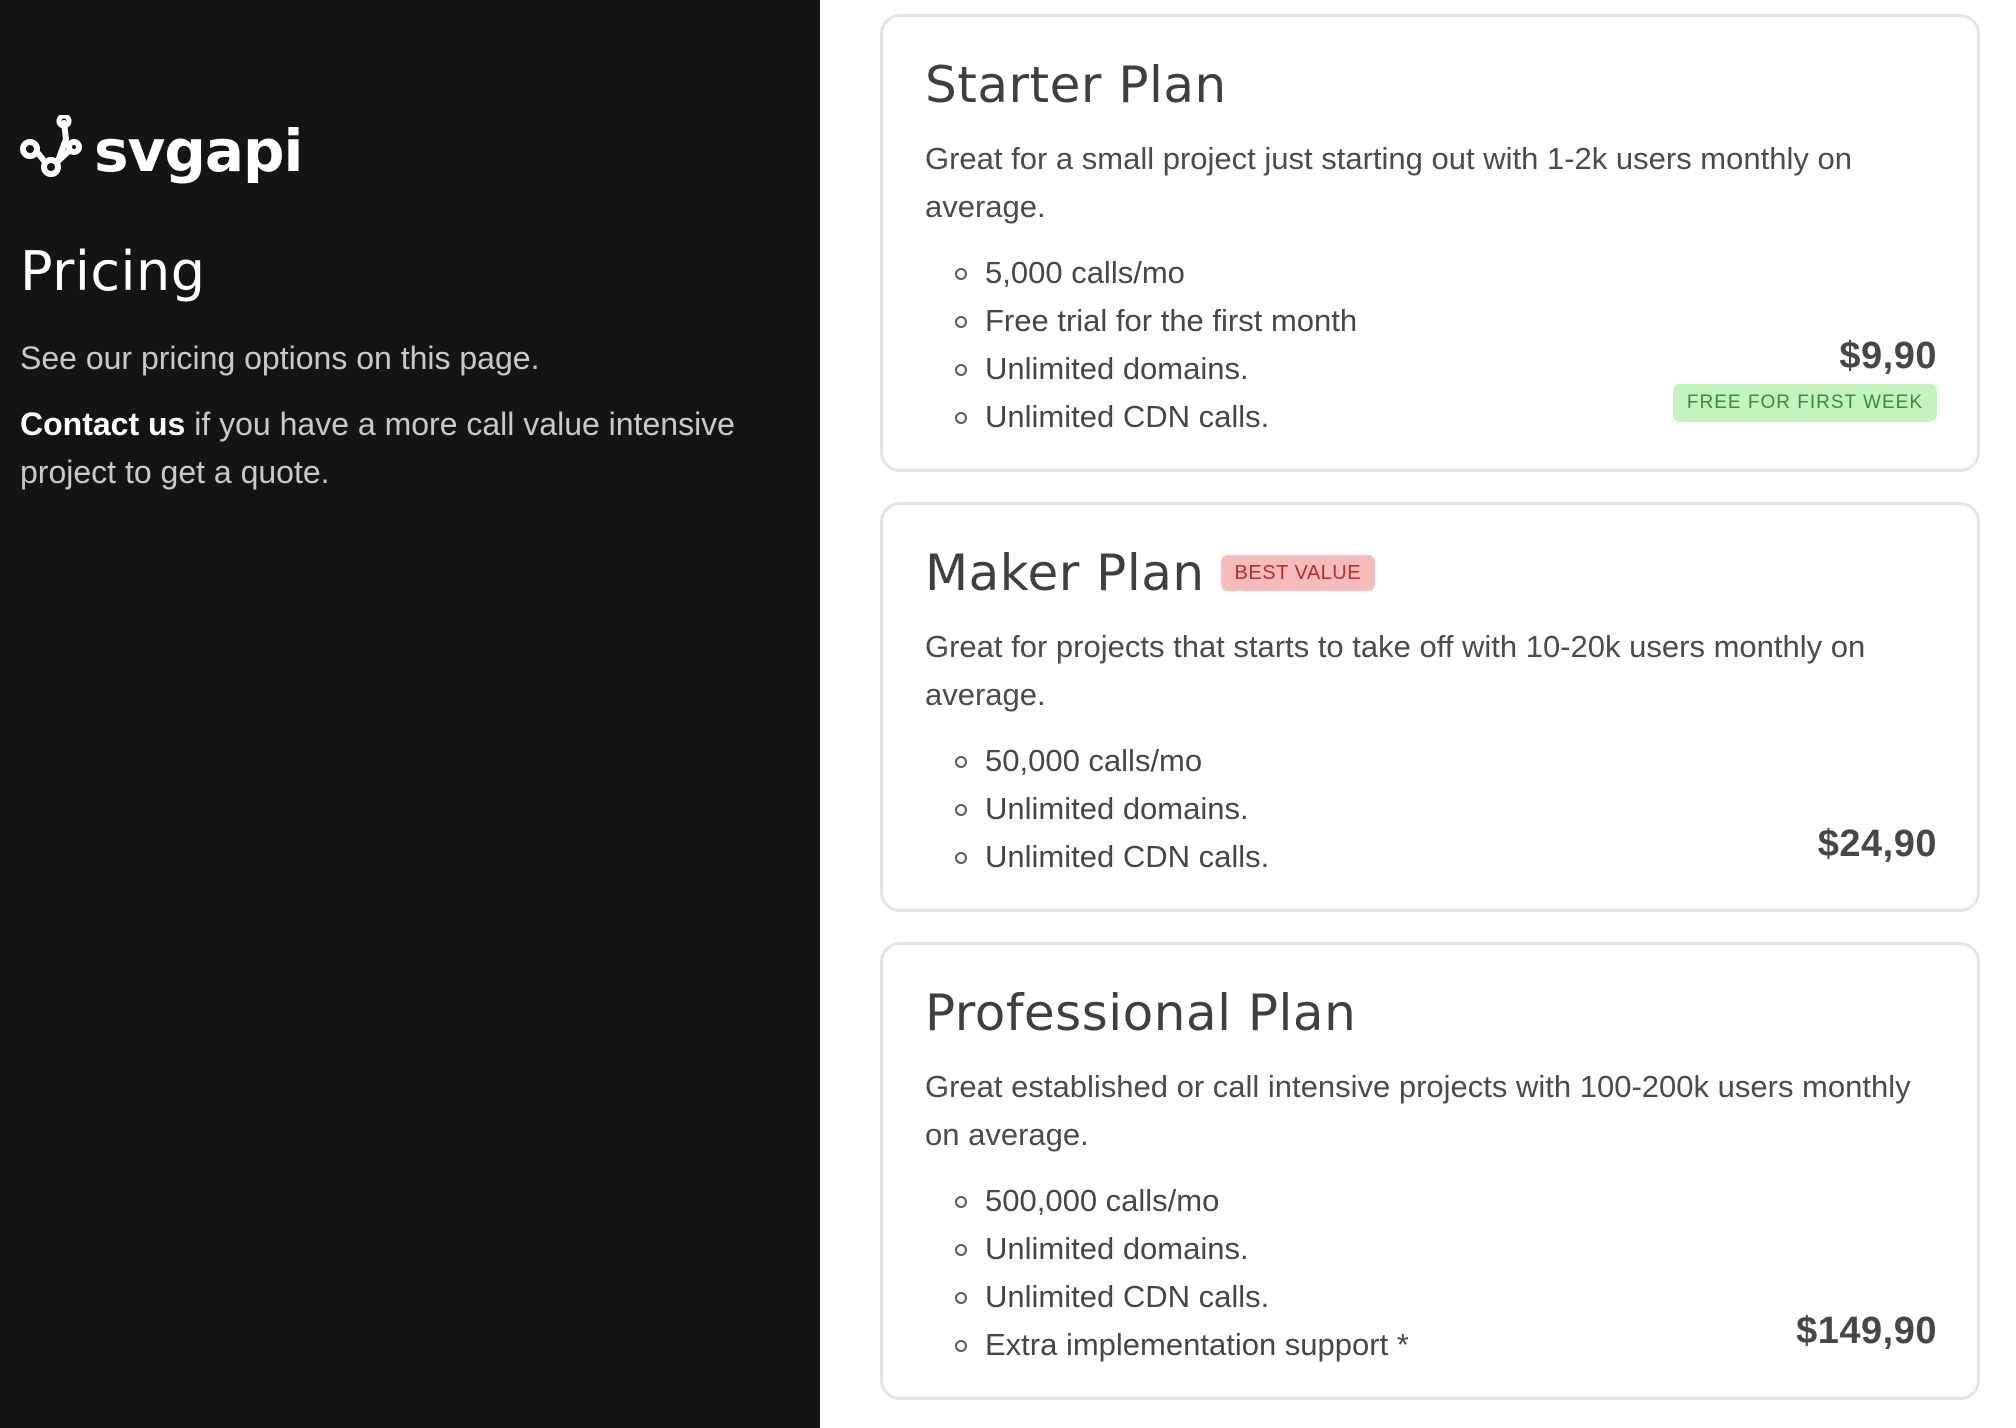 Image resolution: width=2016 pixels, height=1428 pixels. What do you see at coordinates (102, 424) in the screenshot?
I see `contact-us-link: Contact us` at bounding box center [102, 424].